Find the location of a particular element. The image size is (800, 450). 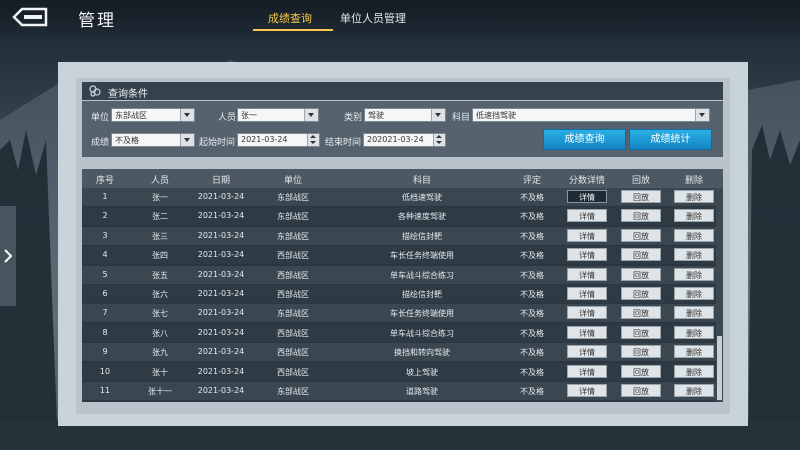

end-time-value: 202021-03-24 is located at coordinates (395, 139).